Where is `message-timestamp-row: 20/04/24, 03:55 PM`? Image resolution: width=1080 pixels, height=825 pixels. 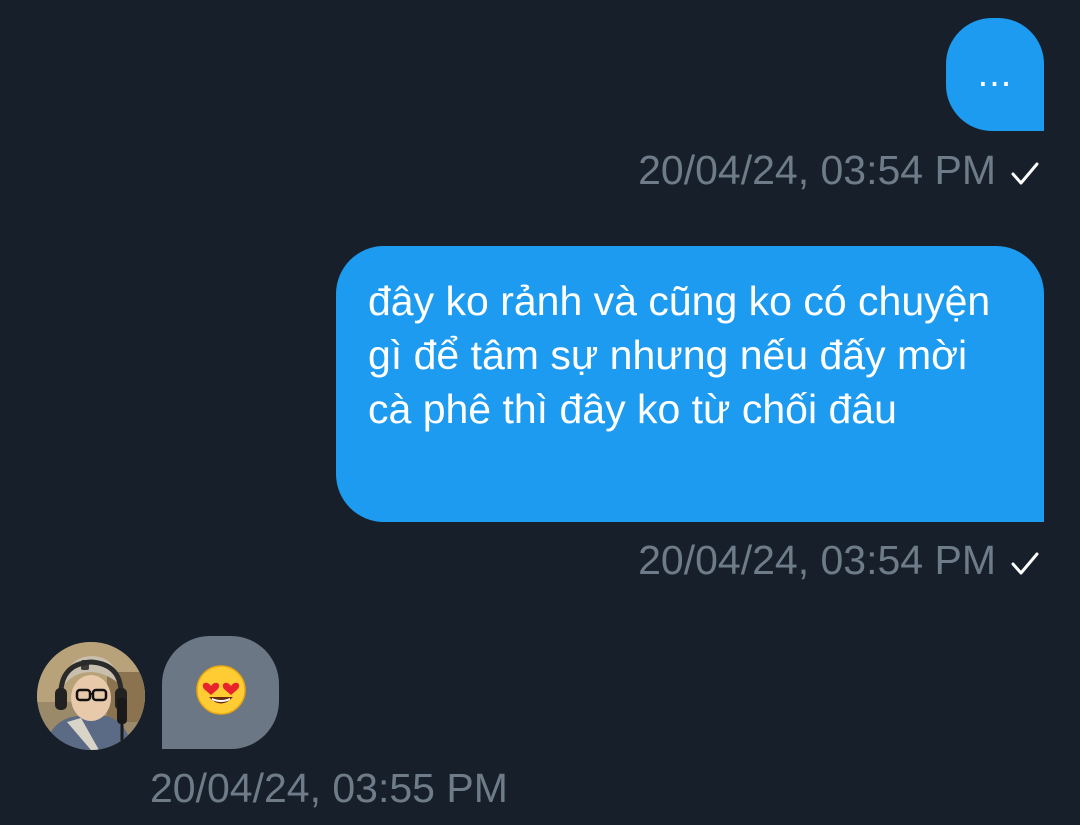
message-timestamp-row: 20/04/24, 03:55 PM is located at coordinates (329, 788).